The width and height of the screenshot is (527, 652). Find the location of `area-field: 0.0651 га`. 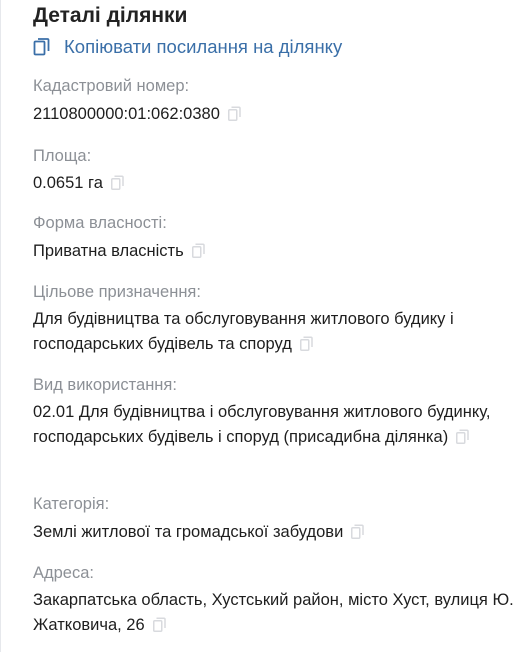

area-field: 0.0651 га is located at coordinates (275, 183).